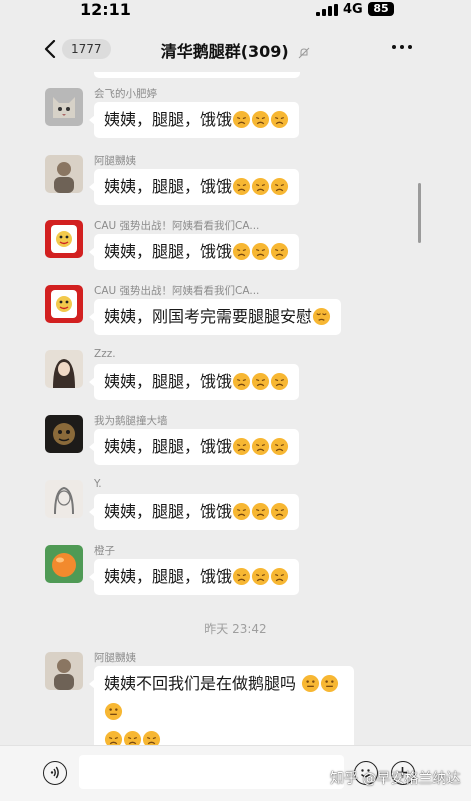  I want to click on sender-name: 会飞的小肥婷, so click(125, 94).